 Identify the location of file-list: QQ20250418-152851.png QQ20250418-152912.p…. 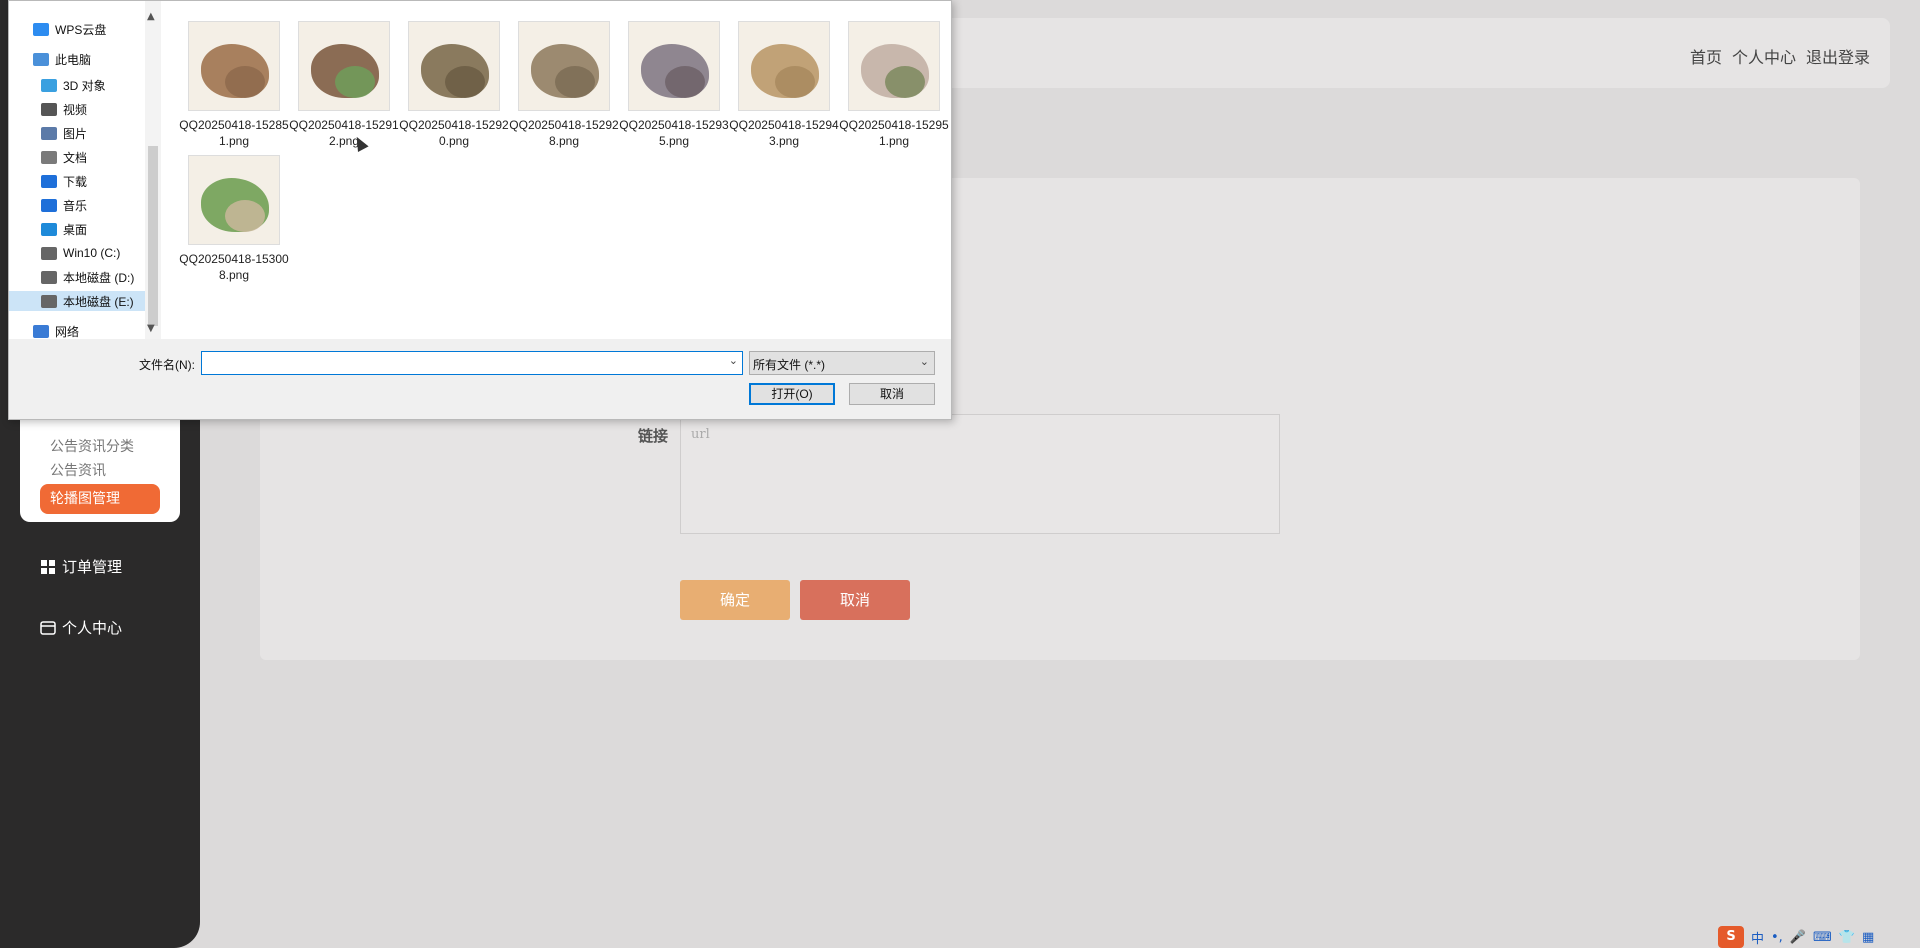
(556, 170).